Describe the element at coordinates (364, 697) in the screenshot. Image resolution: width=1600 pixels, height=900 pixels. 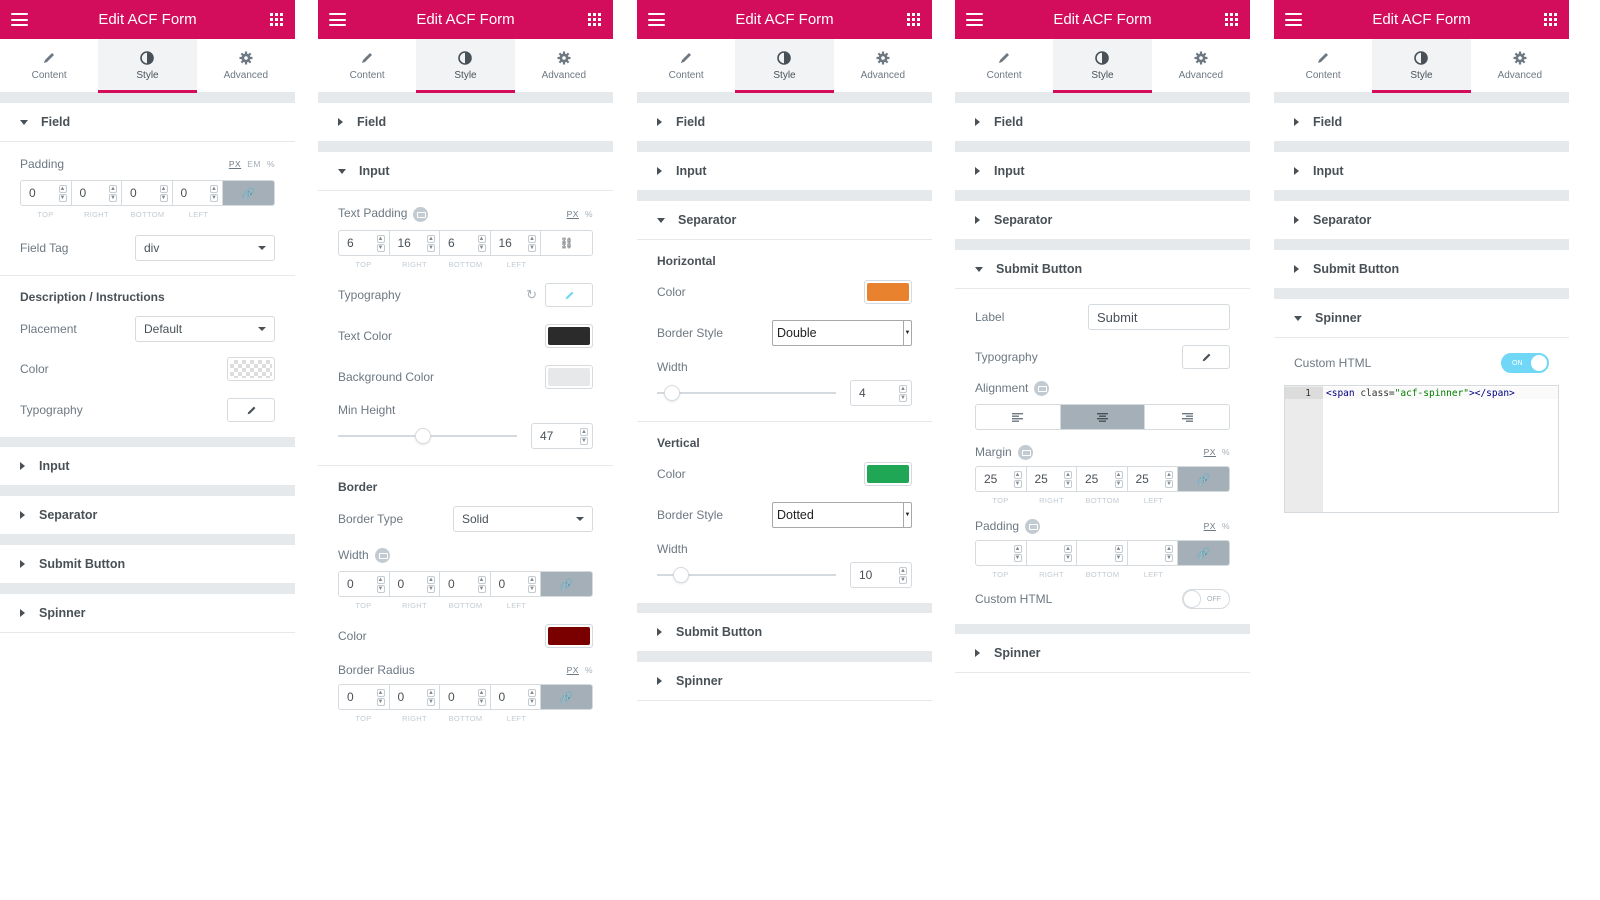
I see `radius-top-input: 0 ▲ ▼` at that location.